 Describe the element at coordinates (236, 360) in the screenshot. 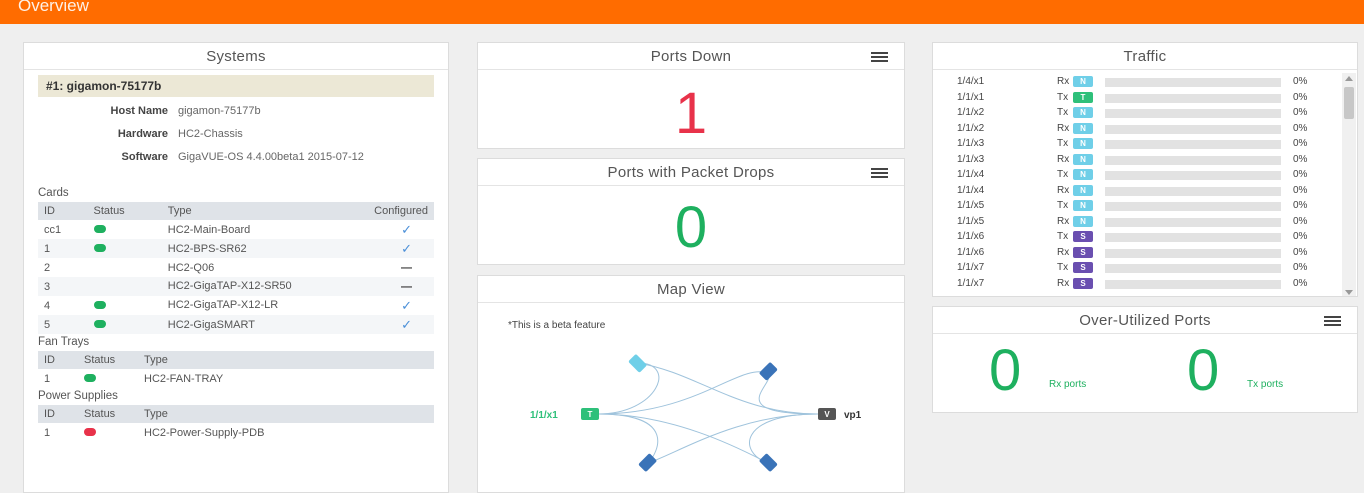

I see `fan-trays-header-row: ID Status Type` at that location.